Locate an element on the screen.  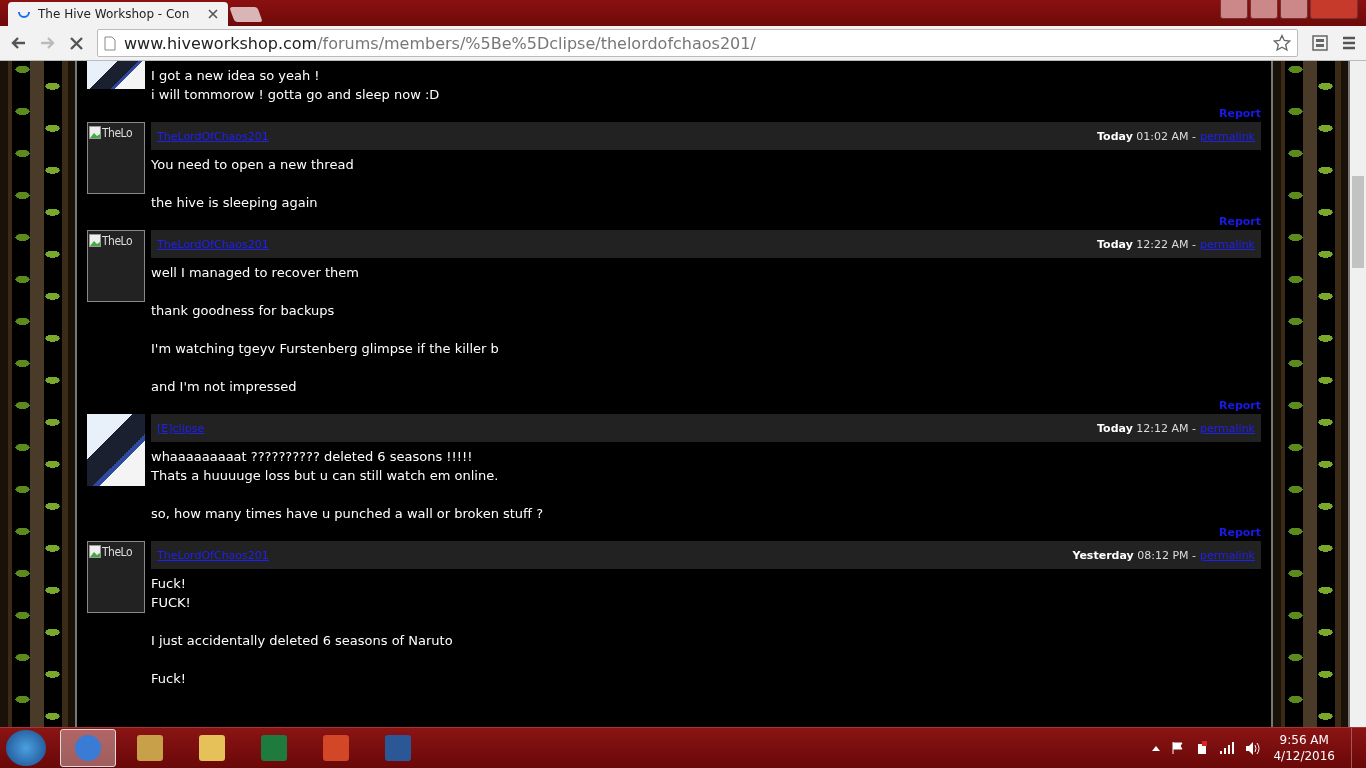
taskbar-app-icon is located at coordinates (88, 748).